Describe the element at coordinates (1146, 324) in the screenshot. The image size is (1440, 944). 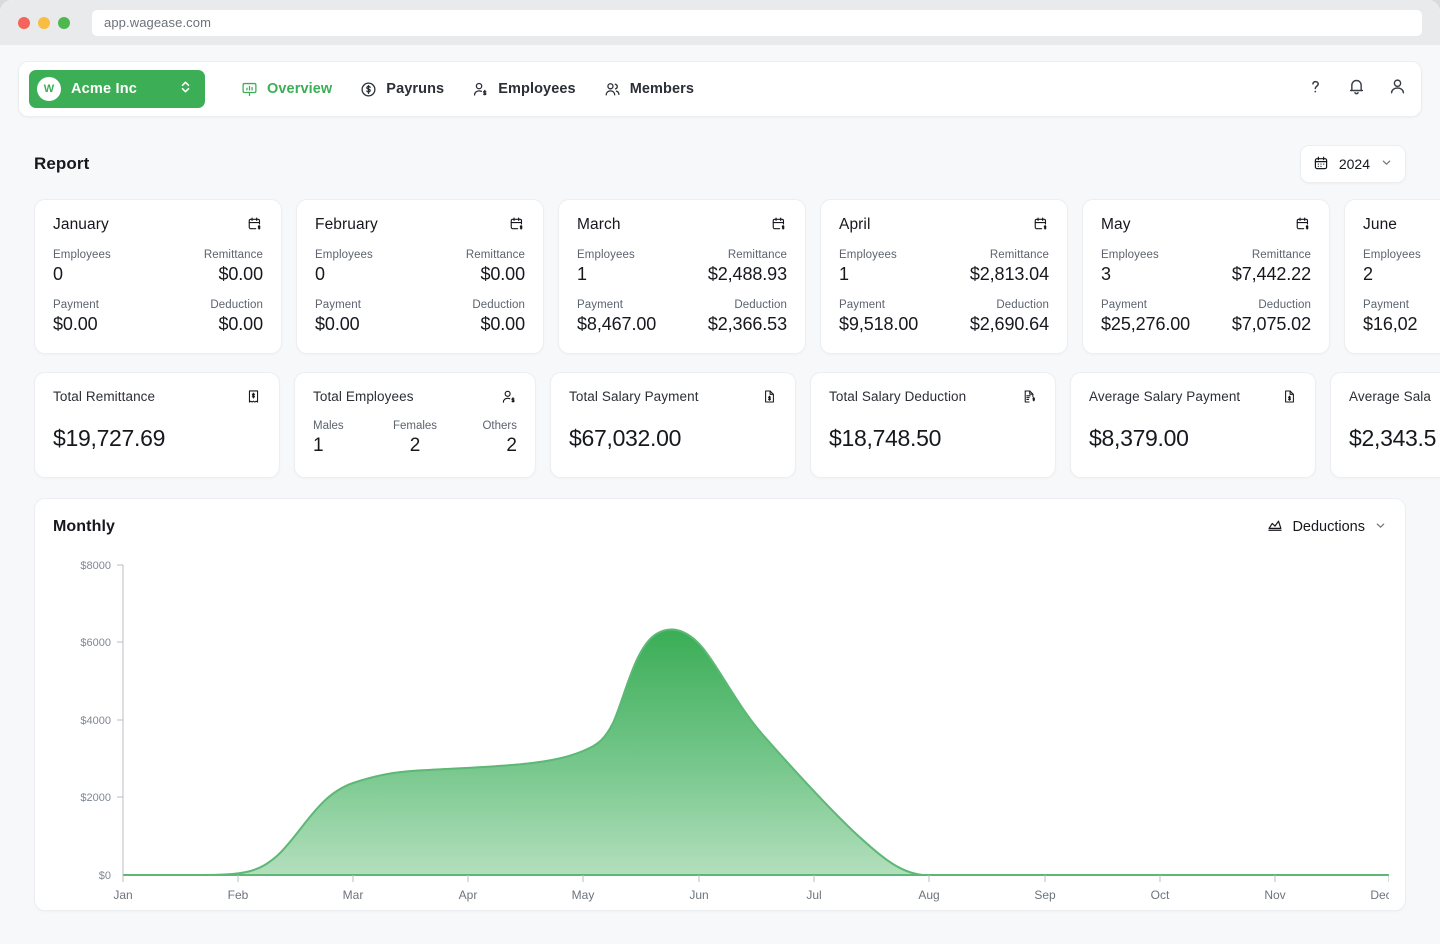
I see `payment-value: $25,276.00` at that location.